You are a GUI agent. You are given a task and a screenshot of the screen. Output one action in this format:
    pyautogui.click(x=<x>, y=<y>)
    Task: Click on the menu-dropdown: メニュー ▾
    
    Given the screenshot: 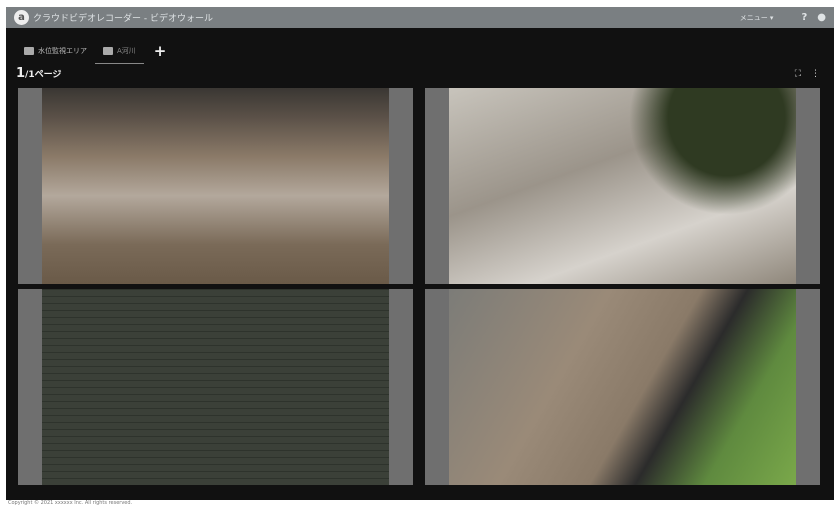 What is the action you would take?
    pyautogui.click(x=757, y=18)
    